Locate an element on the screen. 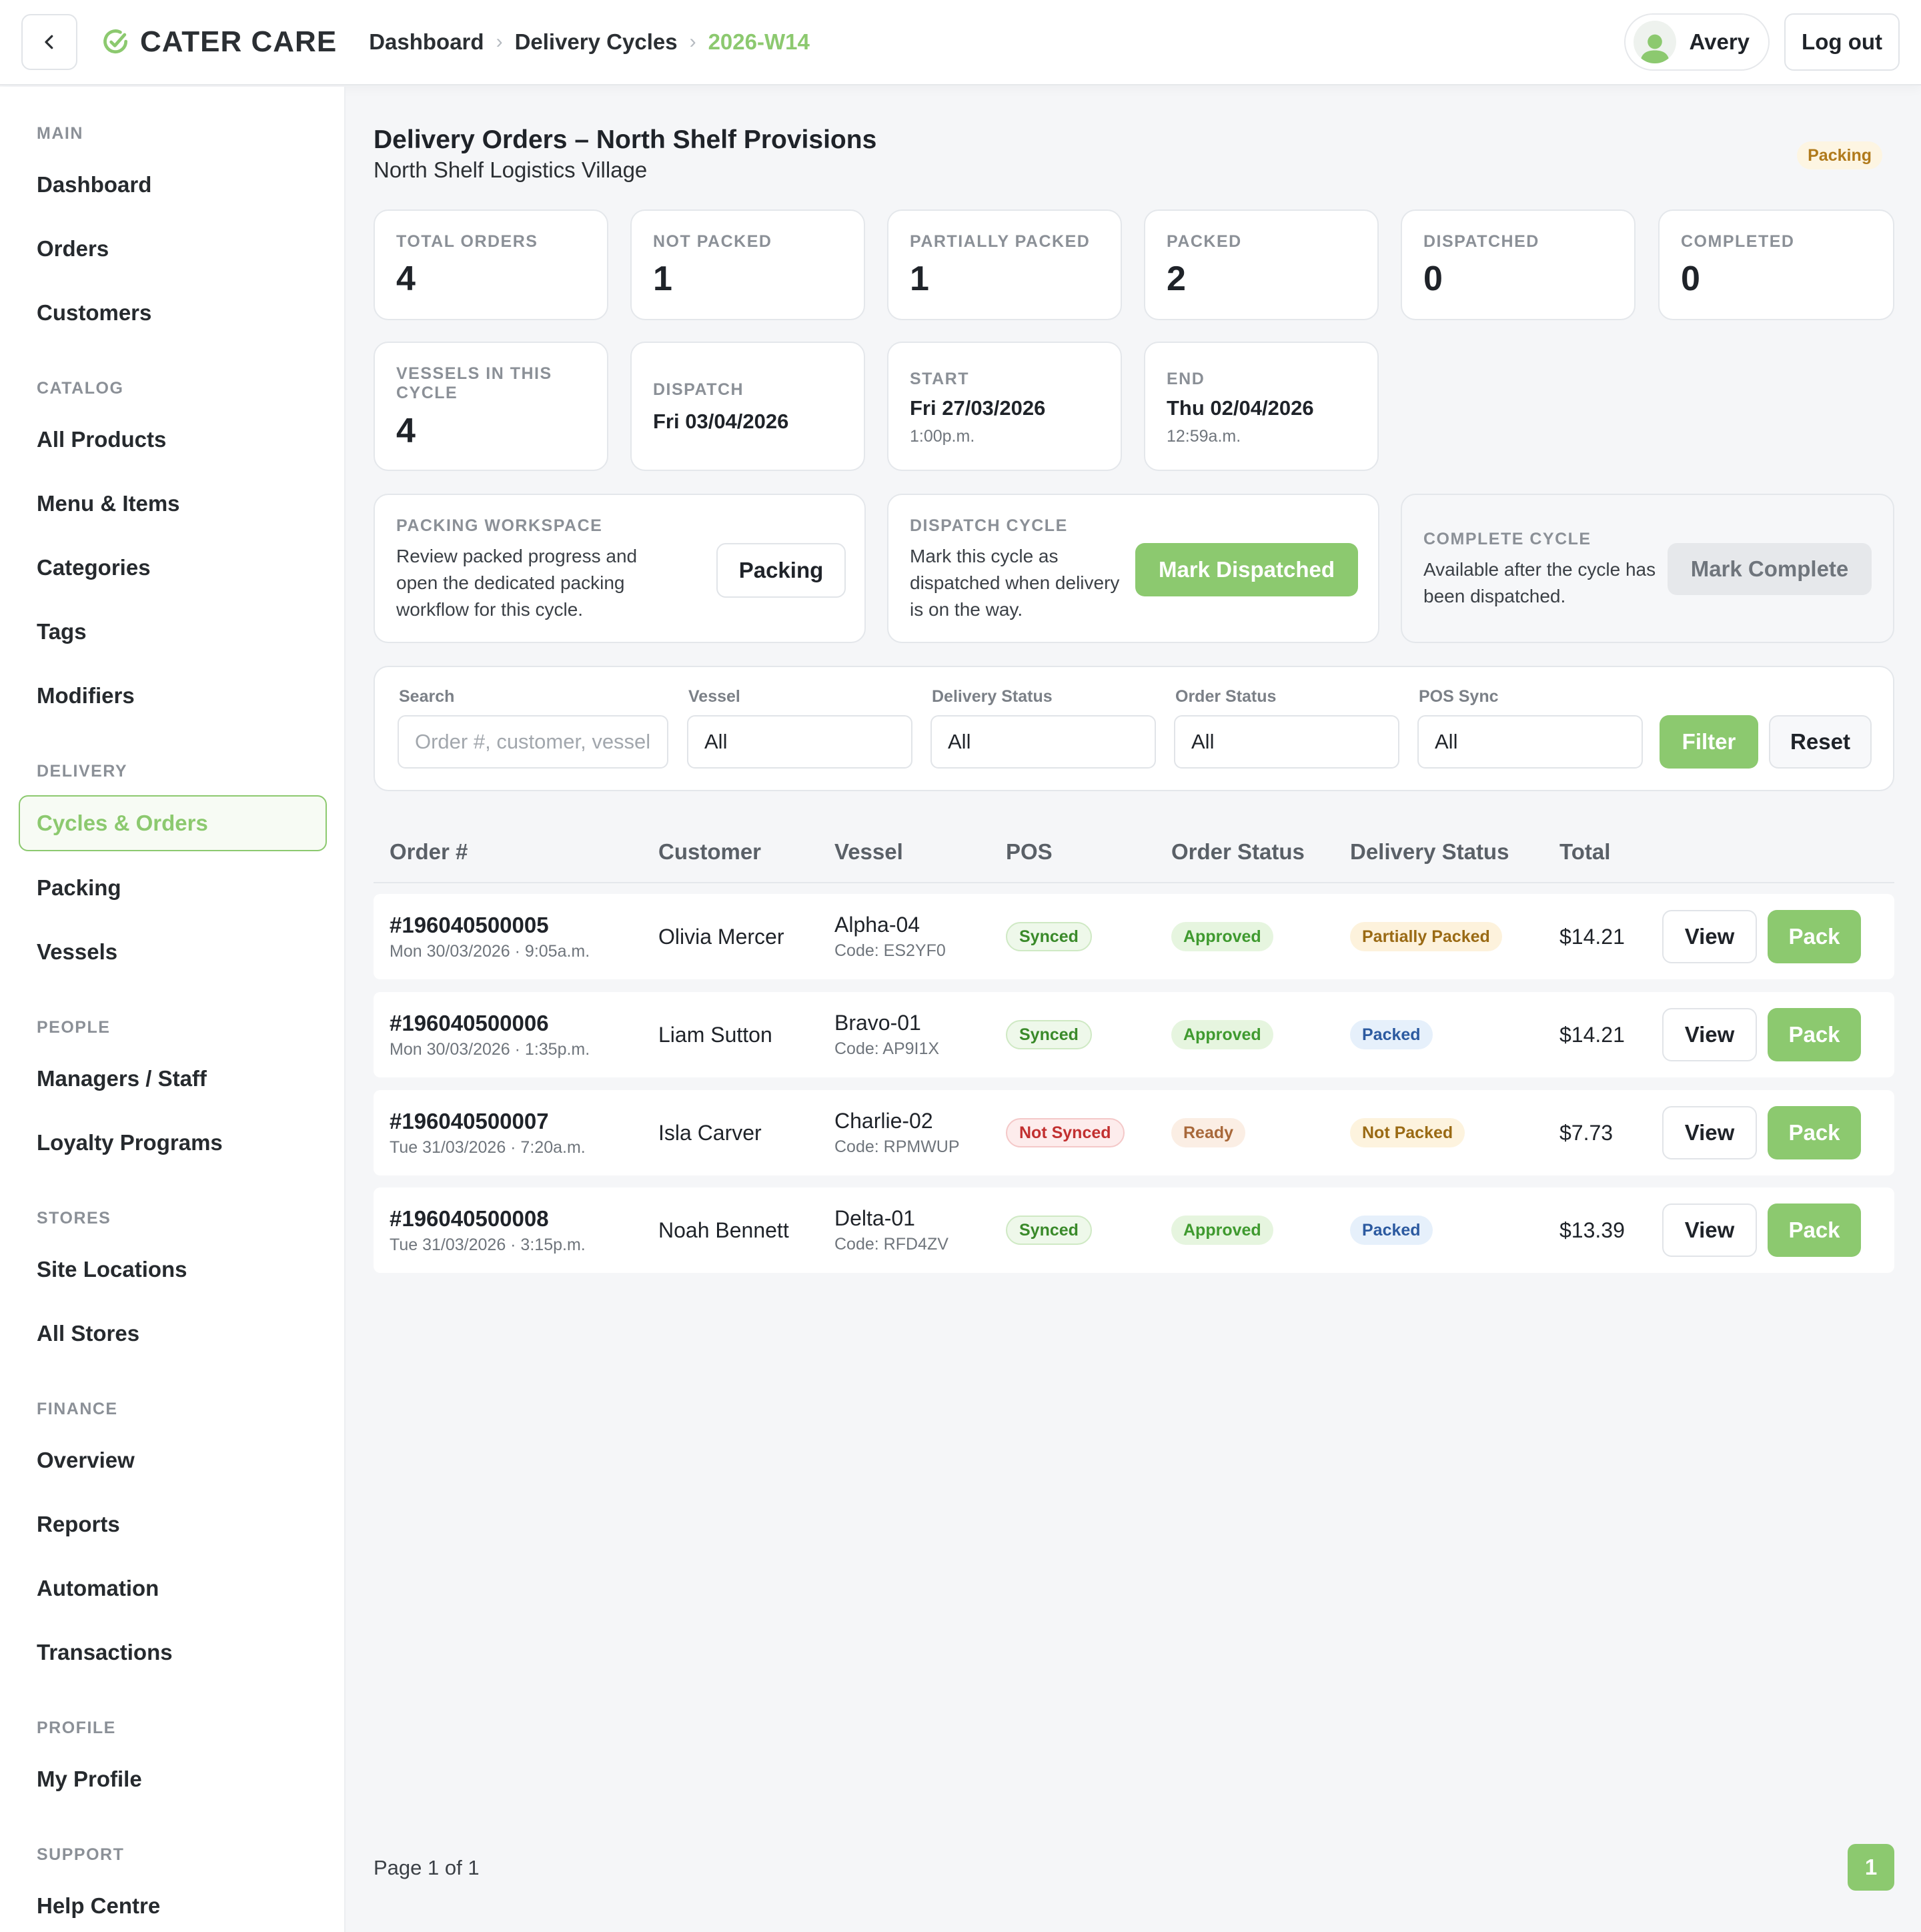 The height and width of the screenshot is (1932, 1921). reset-button: Reset is located at coordinates (1820, 742).